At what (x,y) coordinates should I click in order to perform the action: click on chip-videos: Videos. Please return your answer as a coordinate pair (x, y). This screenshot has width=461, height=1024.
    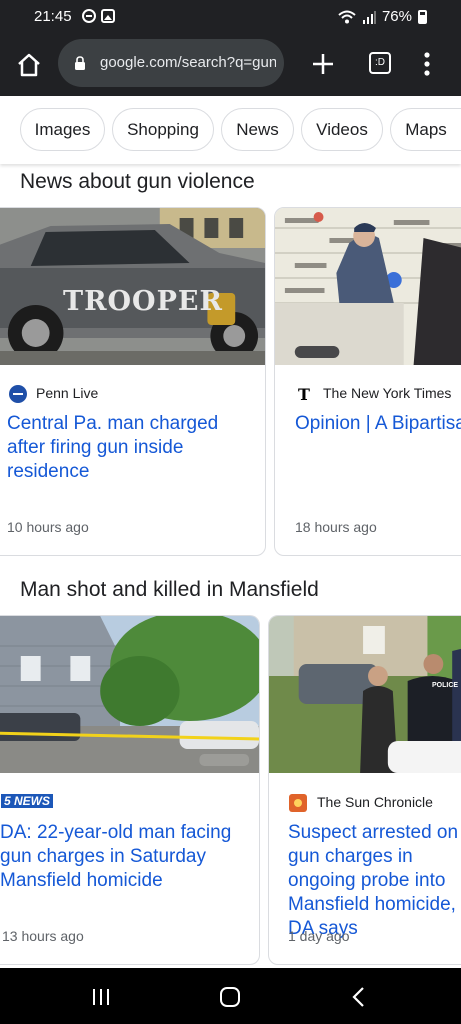
    Looking at the image, I should click on (342, 129).